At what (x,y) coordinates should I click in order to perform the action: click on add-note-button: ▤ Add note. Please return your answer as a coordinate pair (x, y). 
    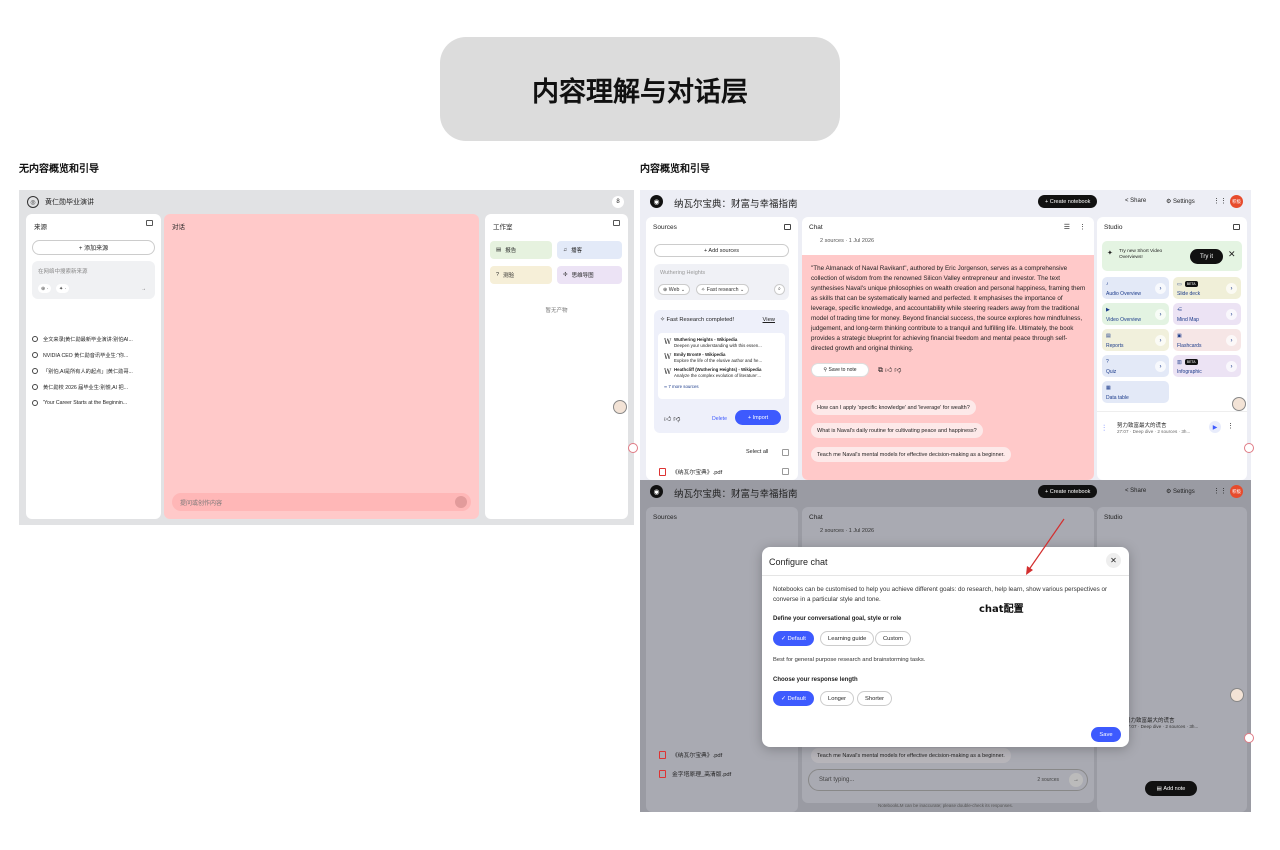
    Looking at the image, I should click on (1171, 788).